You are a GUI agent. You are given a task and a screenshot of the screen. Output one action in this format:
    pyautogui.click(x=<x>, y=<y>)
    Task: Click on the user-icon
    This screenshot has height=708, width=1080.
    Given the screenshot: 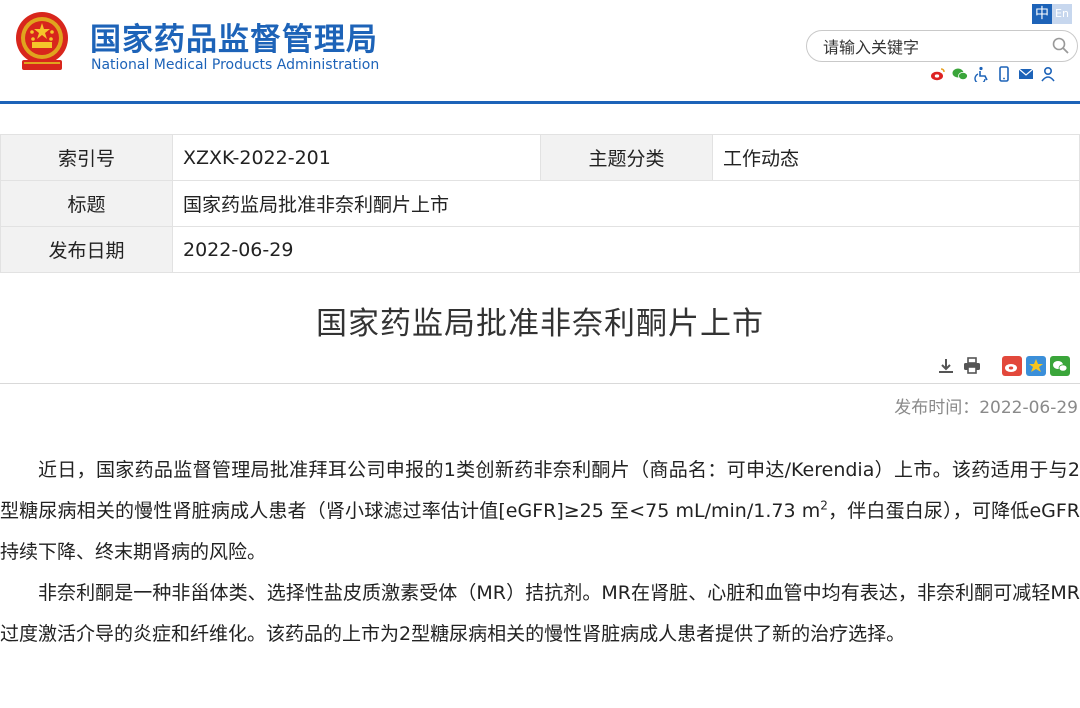 What is the action you would take?
    pyautogui.click(x=1048, y=74)
    